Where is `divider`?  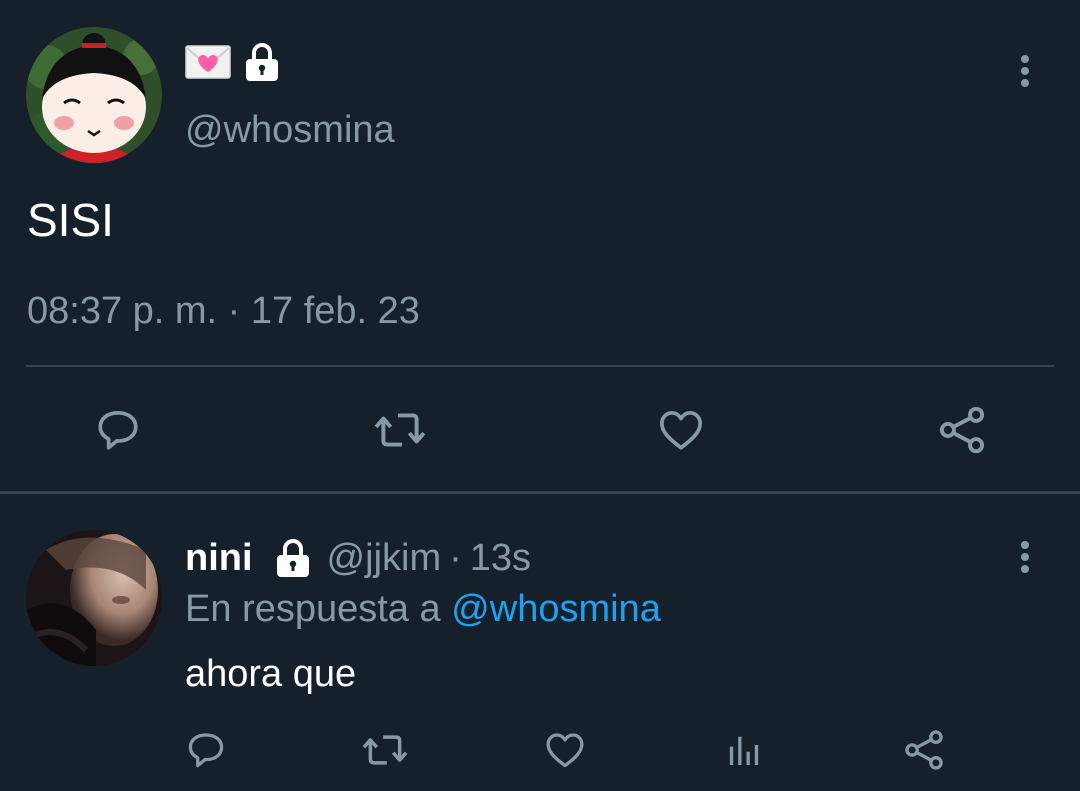 divider is located at coordinates (540, 366).